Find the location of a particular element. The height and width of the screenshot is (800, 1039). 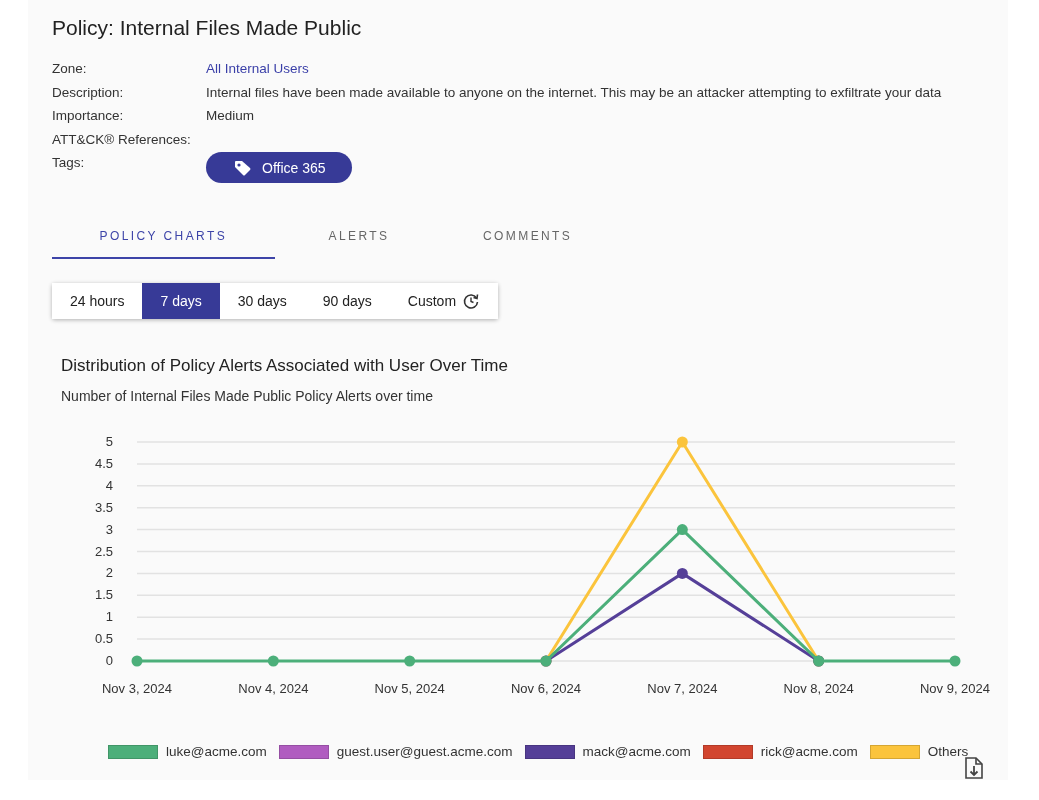

y-tick-label: 2 is located at coordinates (109, 573).